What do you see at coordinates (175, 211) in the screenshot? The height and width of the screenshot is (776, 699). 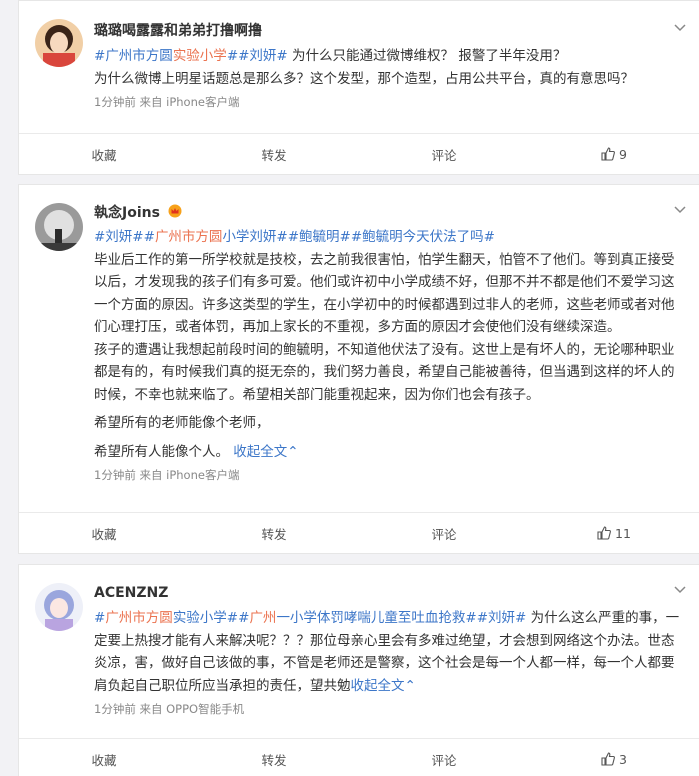 I see `vip-crown-icon` at bounding box center [175, 211].